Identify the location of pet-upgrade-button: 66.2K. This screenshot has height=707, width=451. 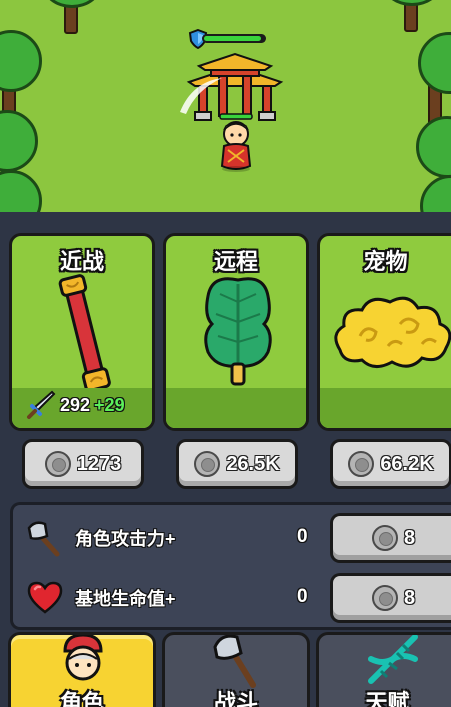
(390, 464).